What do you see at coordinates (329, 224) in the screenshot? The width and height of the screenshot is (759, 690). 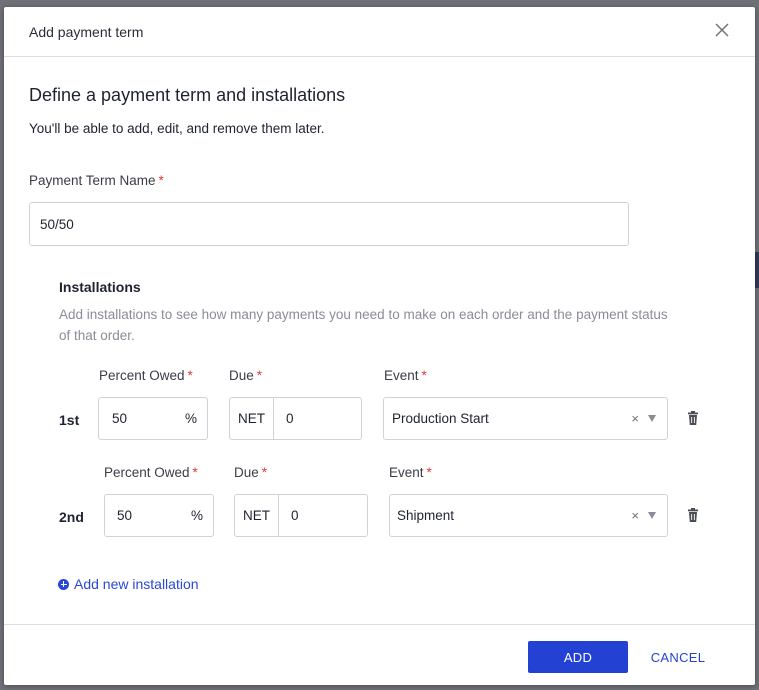 I see `payment-term-name-input` at bounding box center [329, 224].